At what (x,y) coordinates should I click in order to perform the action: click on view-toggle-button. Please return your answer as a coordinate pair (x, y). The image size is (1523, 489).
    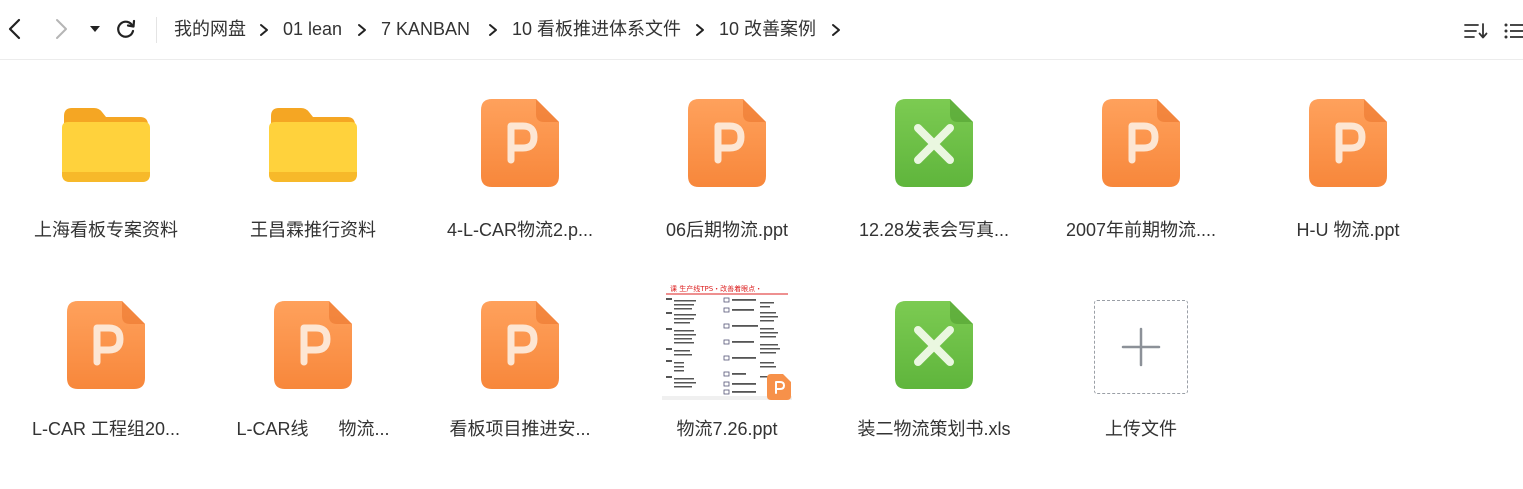
    Looking at the image, I should click on (1513, 31).